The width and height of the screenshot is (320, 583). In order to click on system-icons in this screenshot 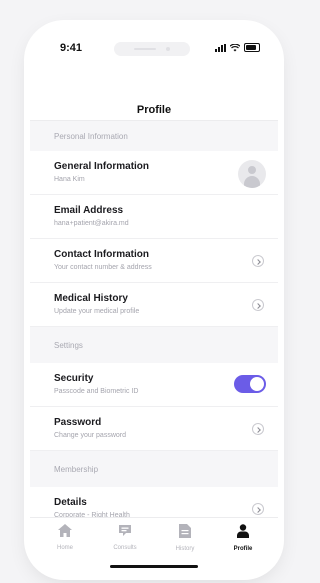, I will do `click(237, 47)`.